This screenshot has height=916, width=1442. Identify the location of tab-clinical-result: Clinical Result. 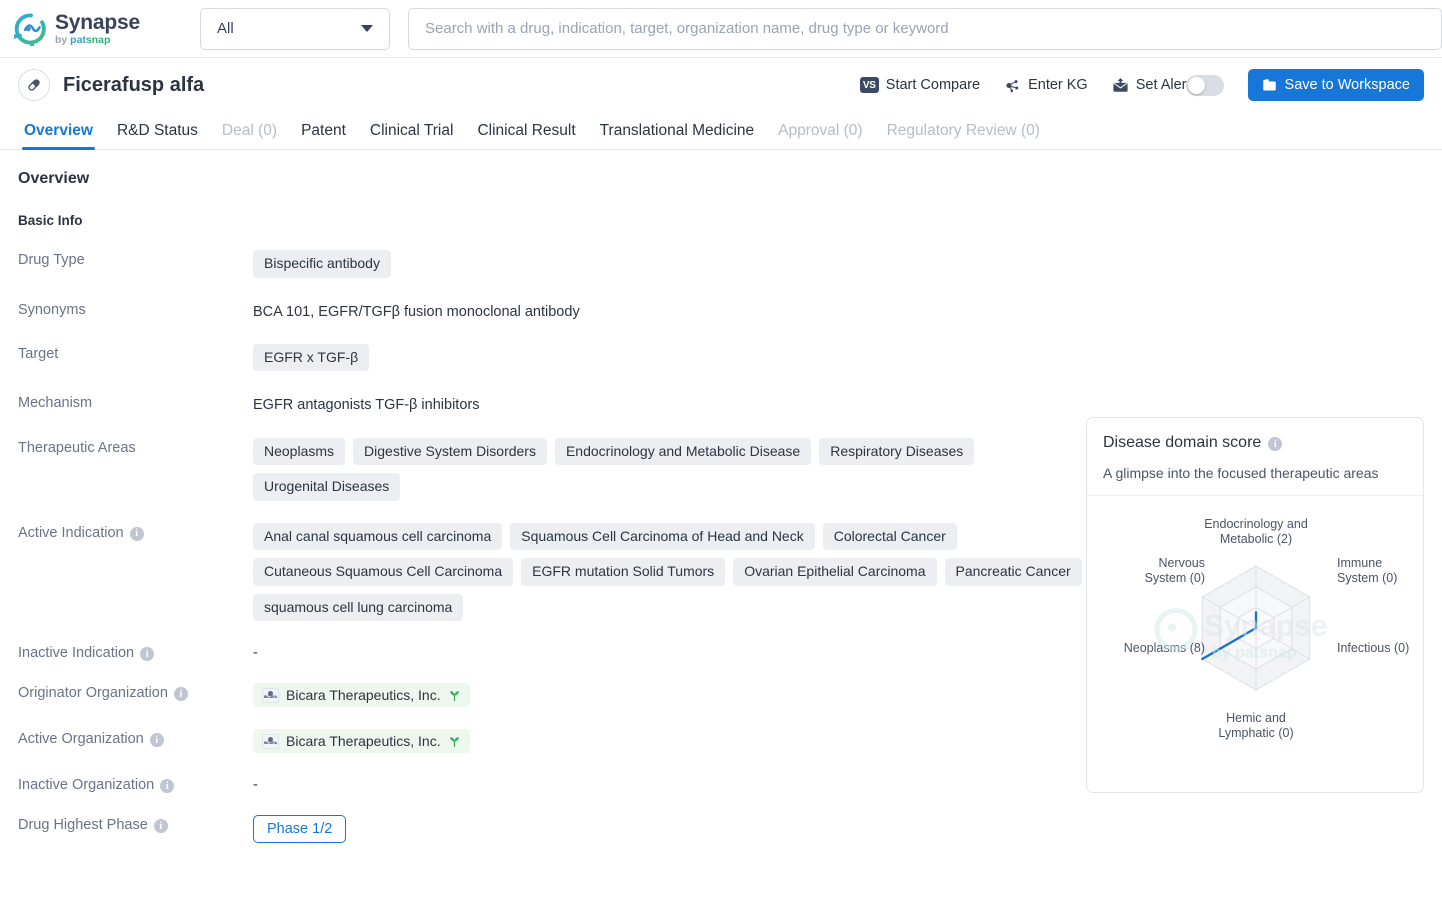
(526, 135).